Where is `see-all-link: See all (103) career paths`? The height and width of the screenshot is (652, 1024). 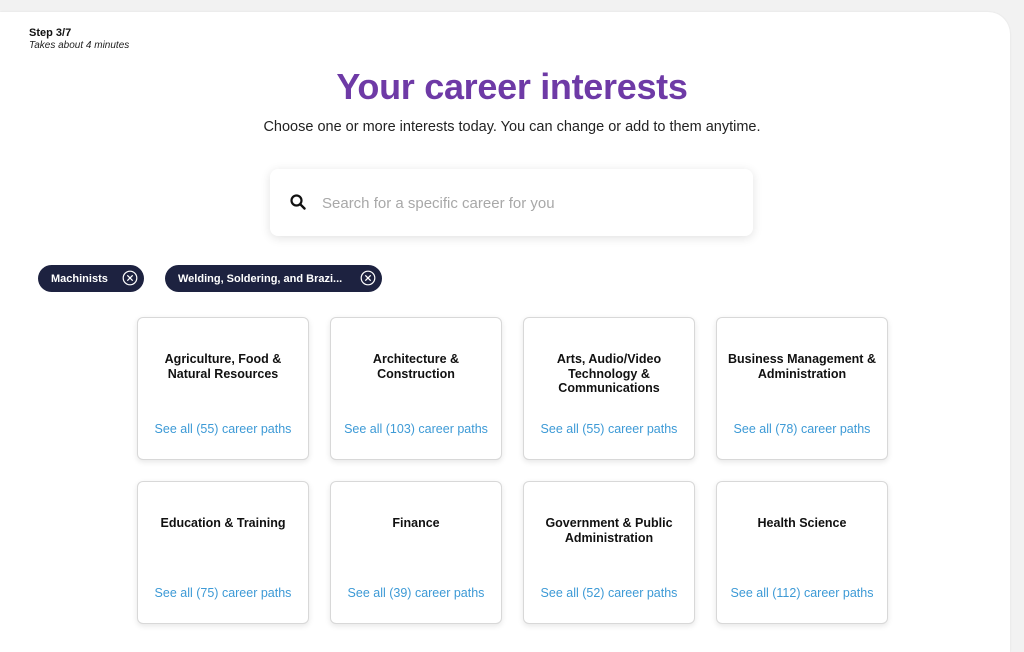
see-all-link: See all (103) career paths is located at coordinates (416, 429).